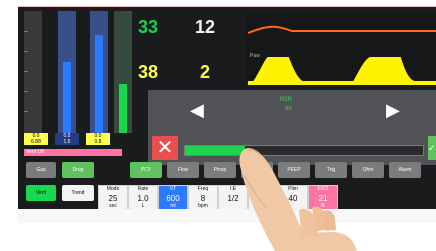 The width and height of the screenshot is (436, 251). Describe the element at coordinates (41, 193) in the screenshot. I see `vent-button: Vent` at that location.